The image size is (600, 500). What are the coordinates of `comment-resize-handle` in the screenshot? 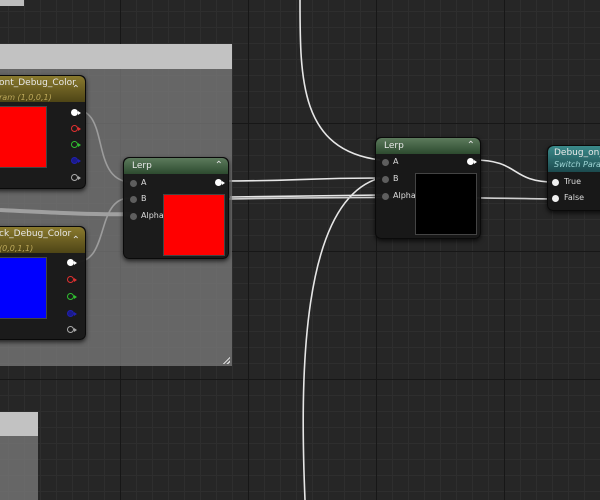 It's located at (226, 360).